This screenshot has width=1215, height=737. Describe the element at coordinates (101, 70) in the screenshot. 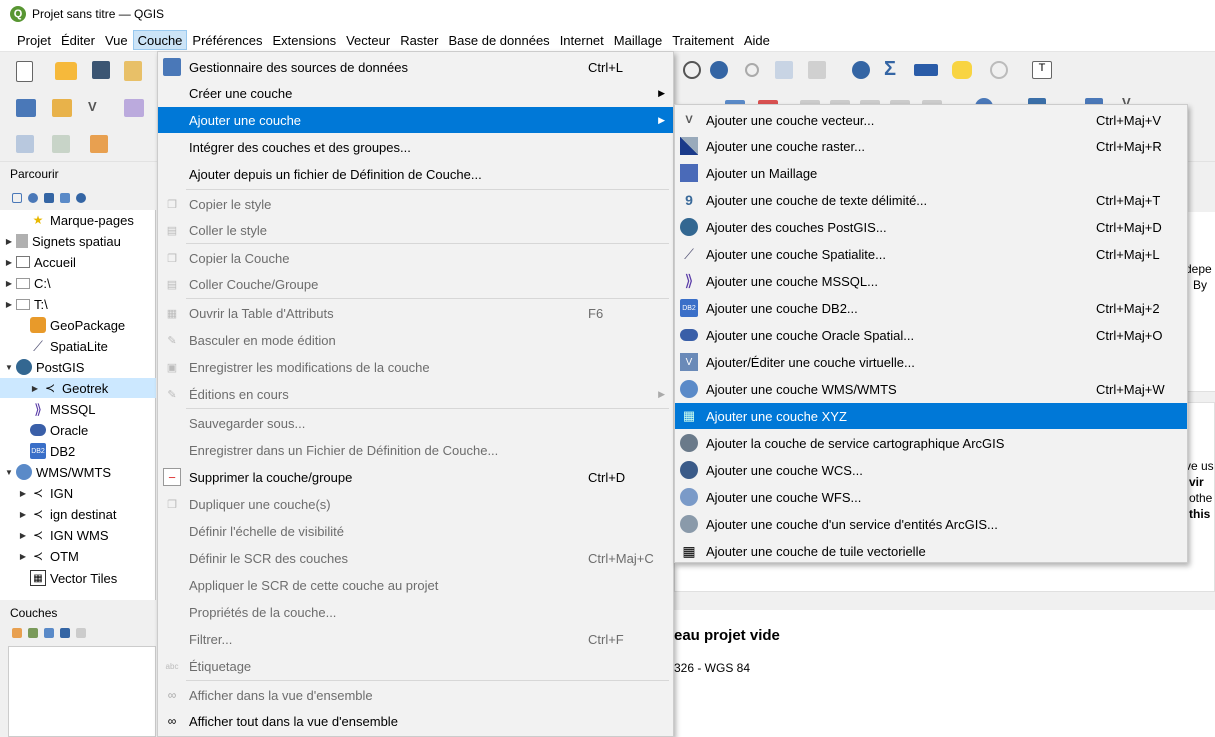

I see `save-project-icon` at that location.